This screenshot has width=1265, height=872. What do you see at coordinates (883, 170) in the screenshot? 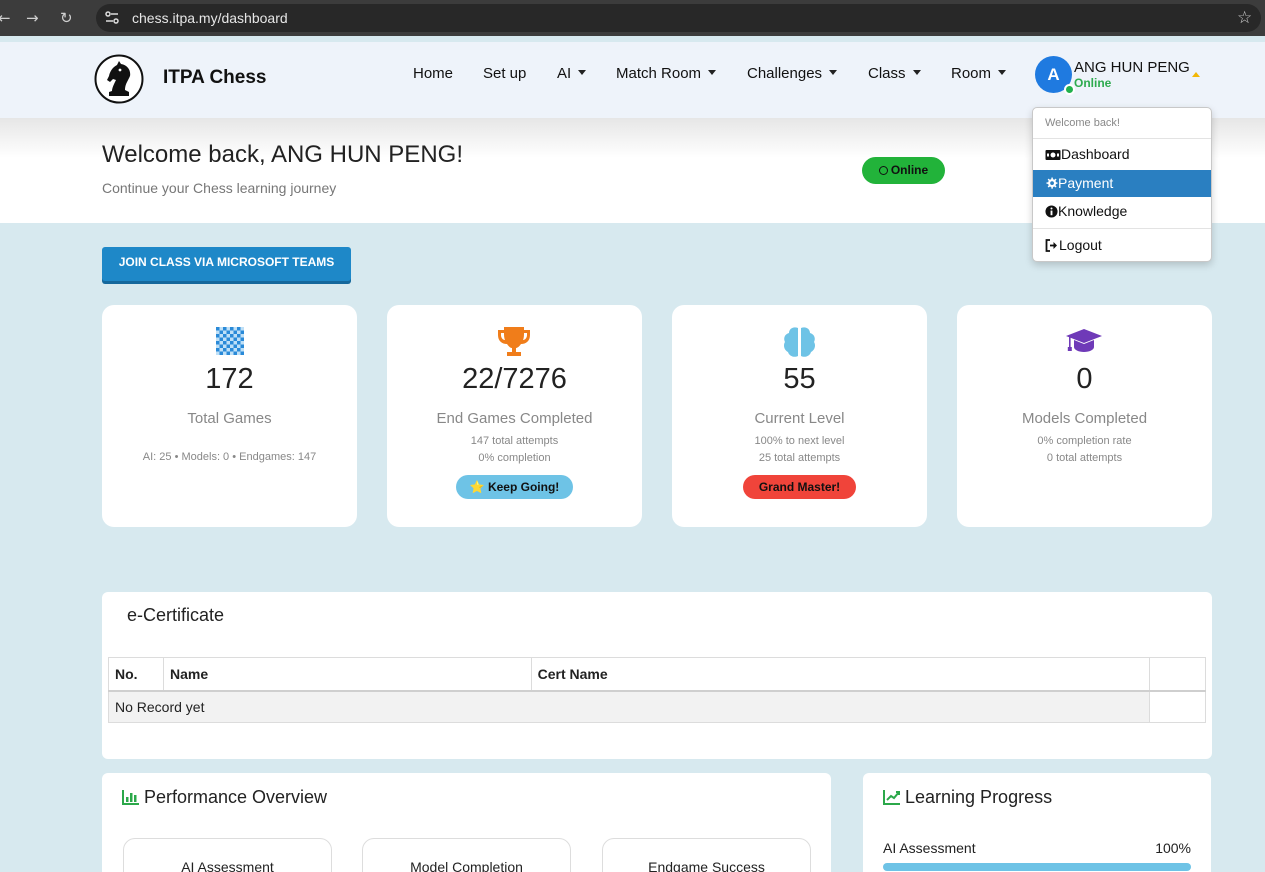
I see `status-ring-icon` at bounding box center [883, 170].